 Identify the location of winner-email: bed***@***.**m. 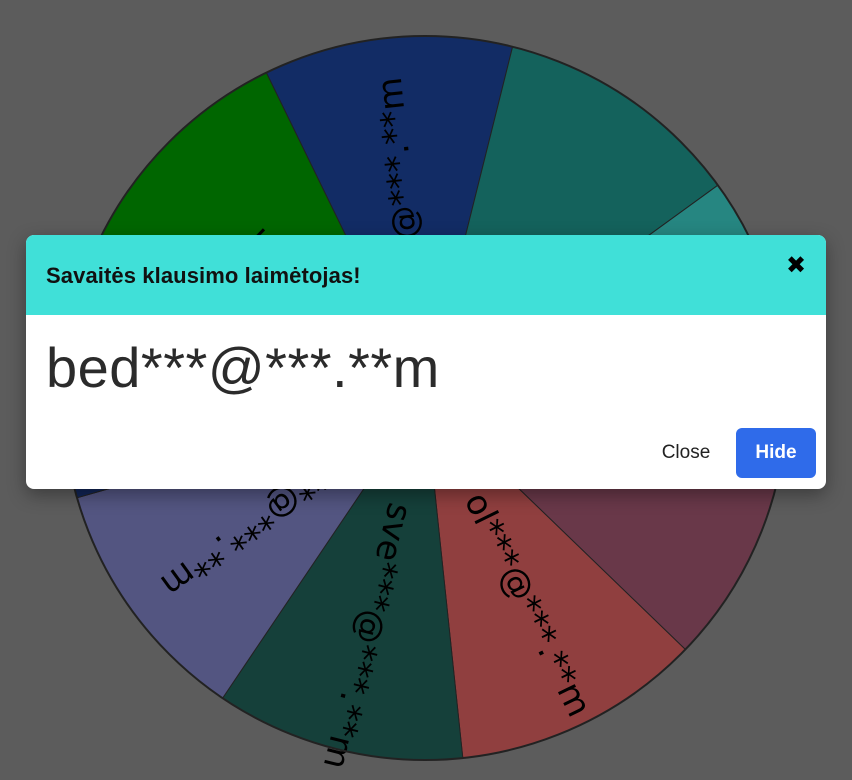
(243, 367).